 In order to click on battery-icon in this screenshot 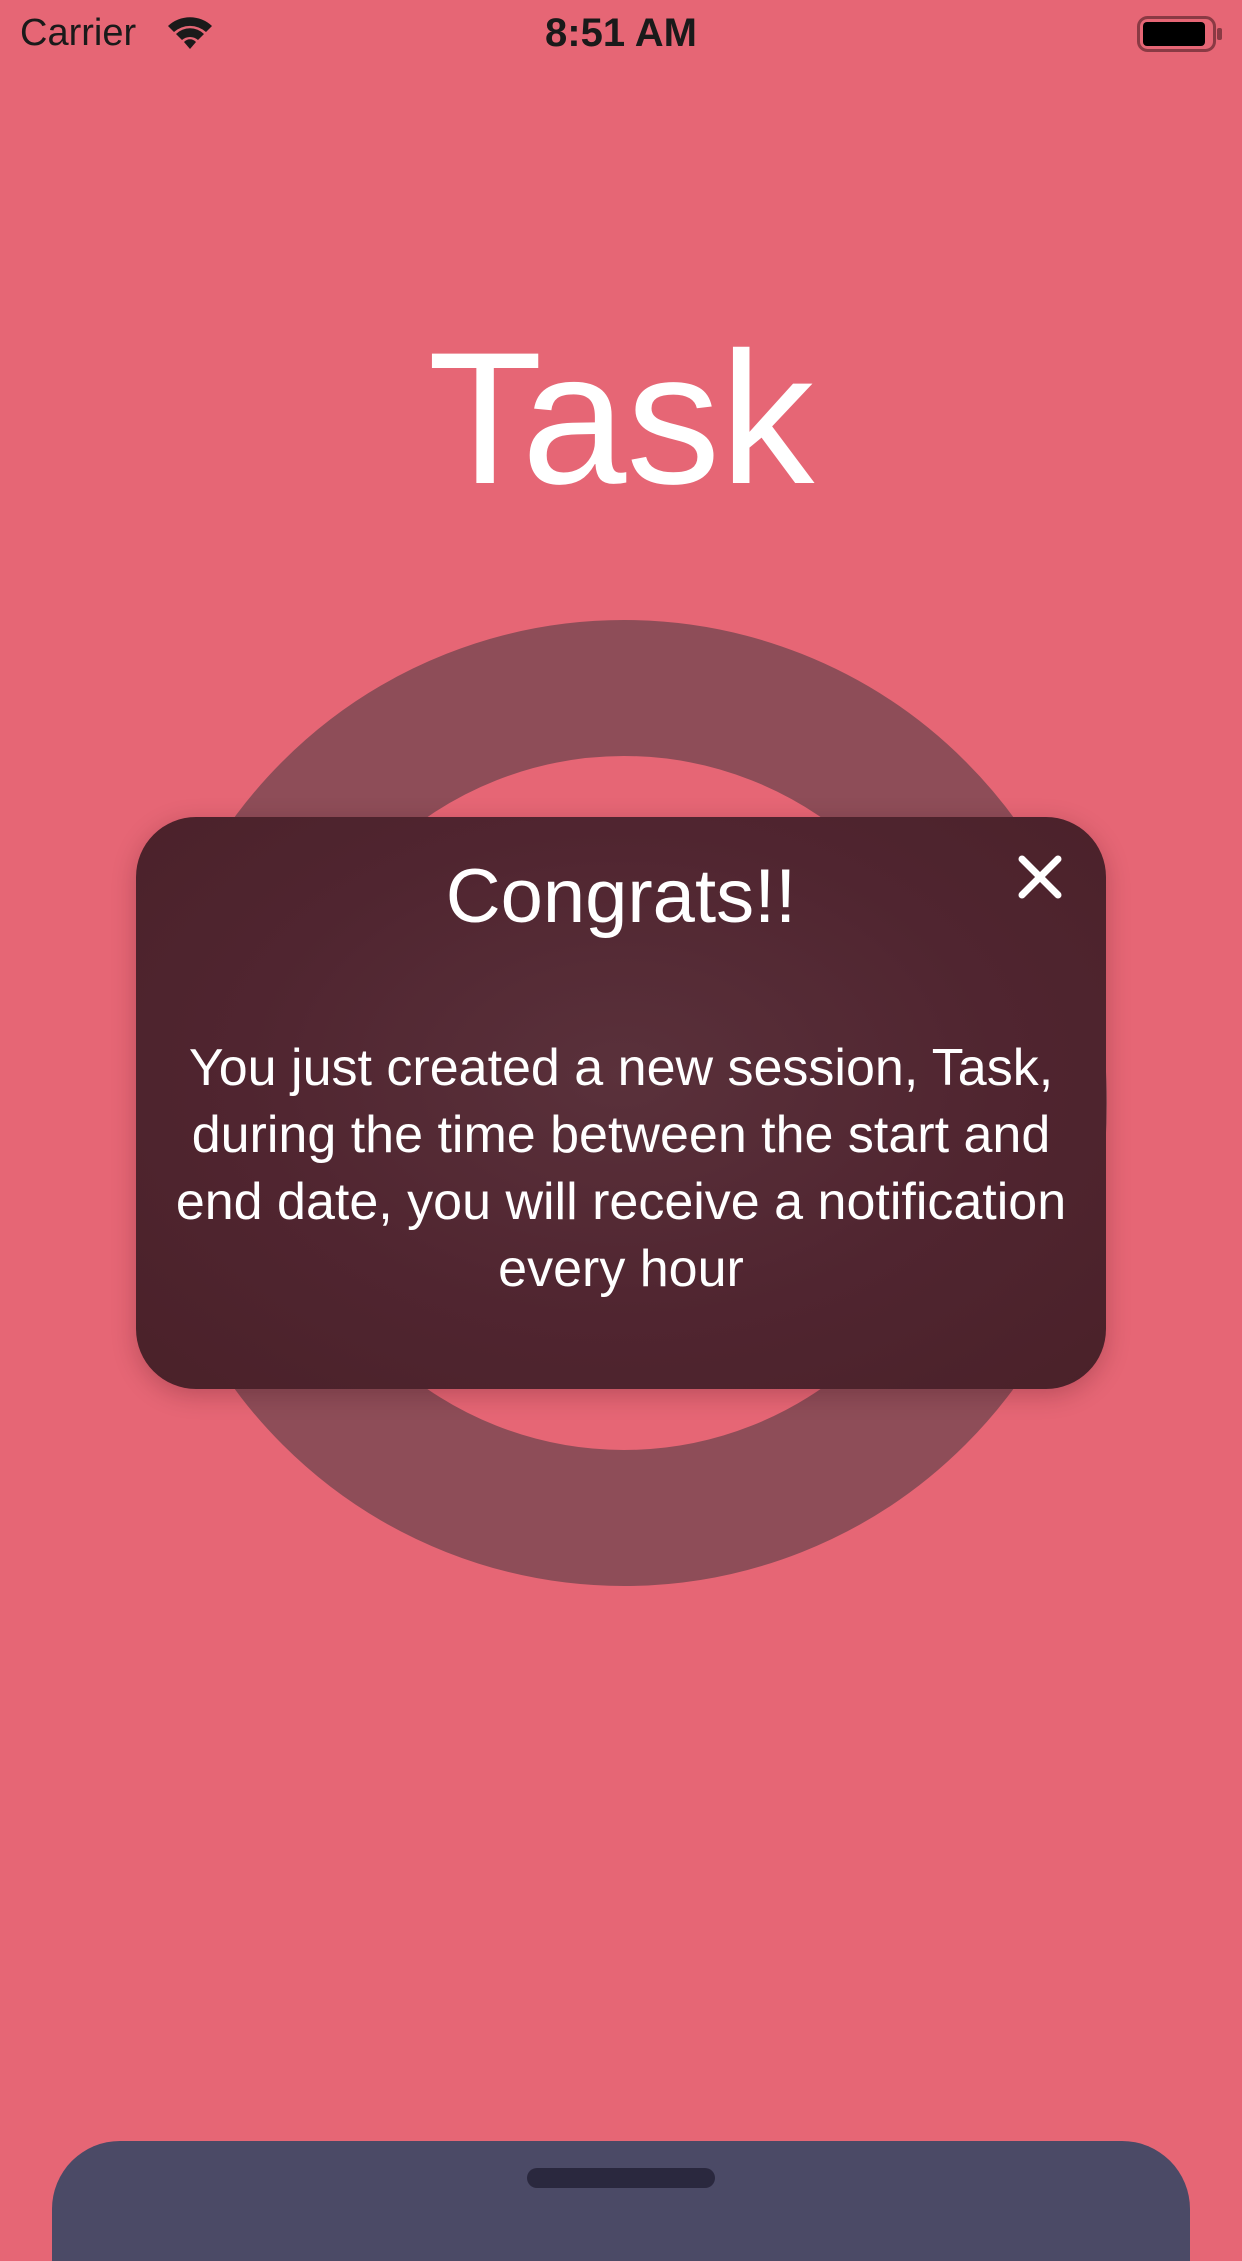, I will do `click(1179, 34)`.